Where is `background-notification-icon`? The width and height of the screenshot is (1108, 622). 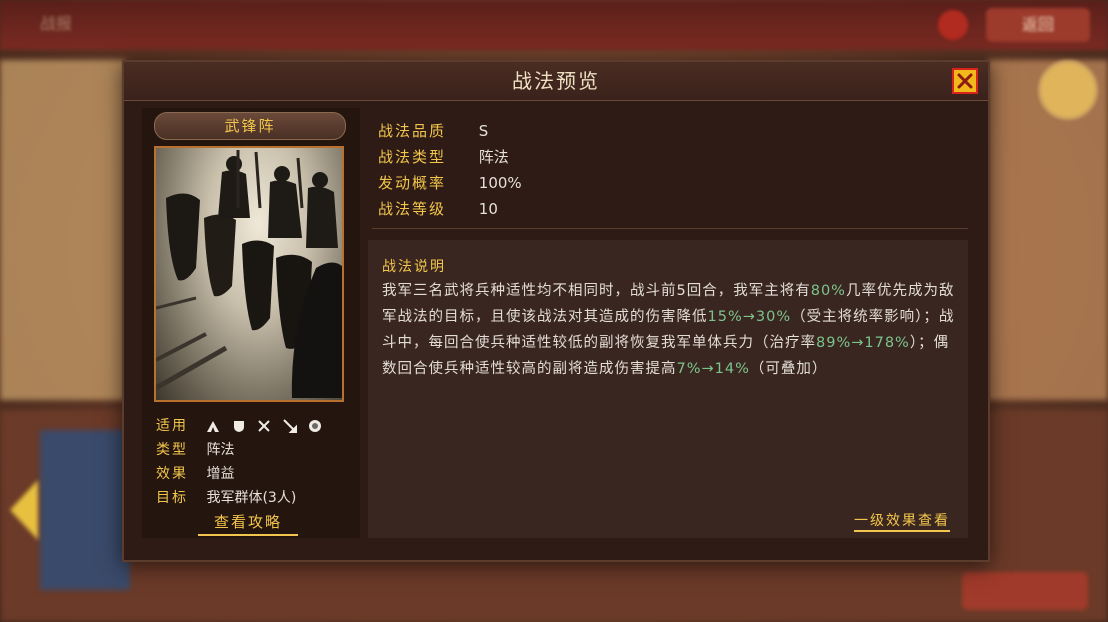 background-notification-icon is located at coordinates (953, 25).